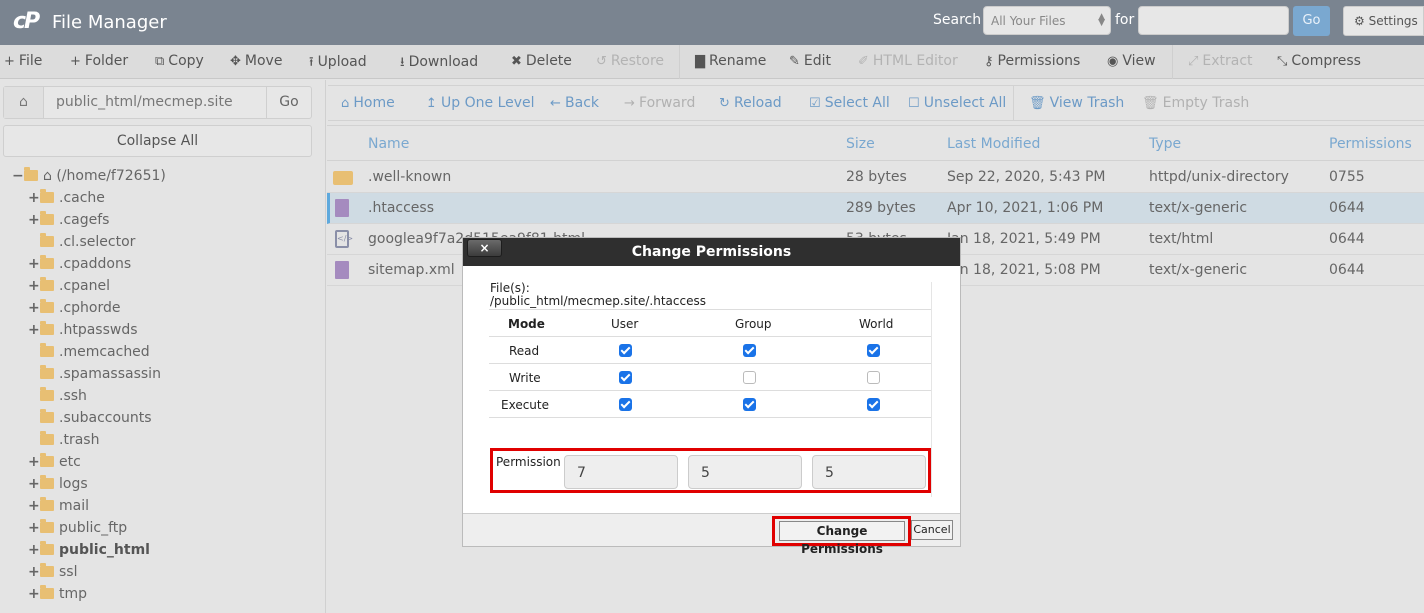  I want to click on toolbar-rename-button: ▇ Rename, so click(730, 61).